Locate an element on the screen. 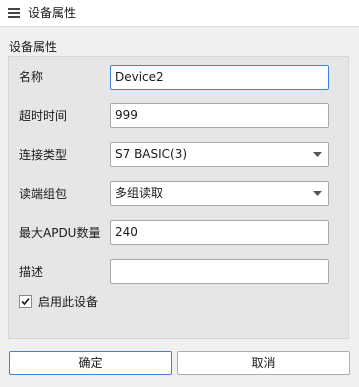 The image size is (359, 387). connection-type-label: 连接类型 is located at coordinates (43, 155).